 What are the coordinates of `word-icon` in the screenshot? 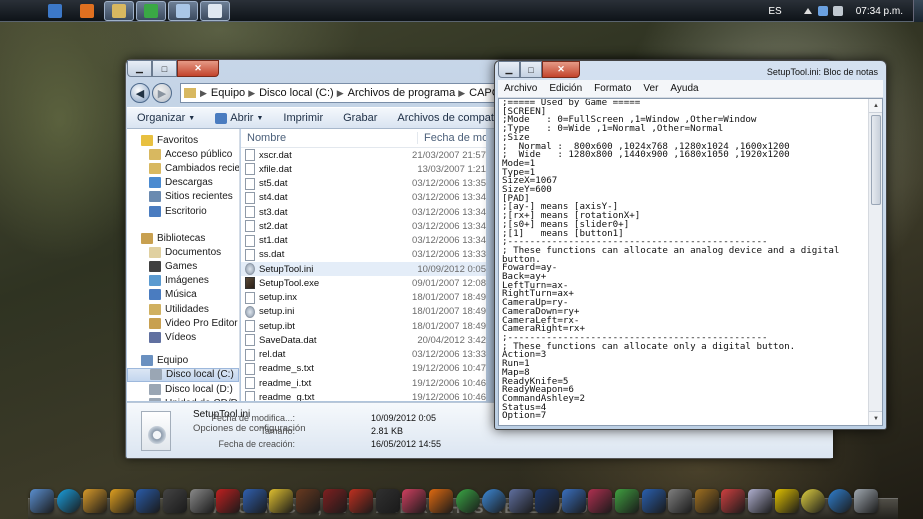 It's located at (148, 501).